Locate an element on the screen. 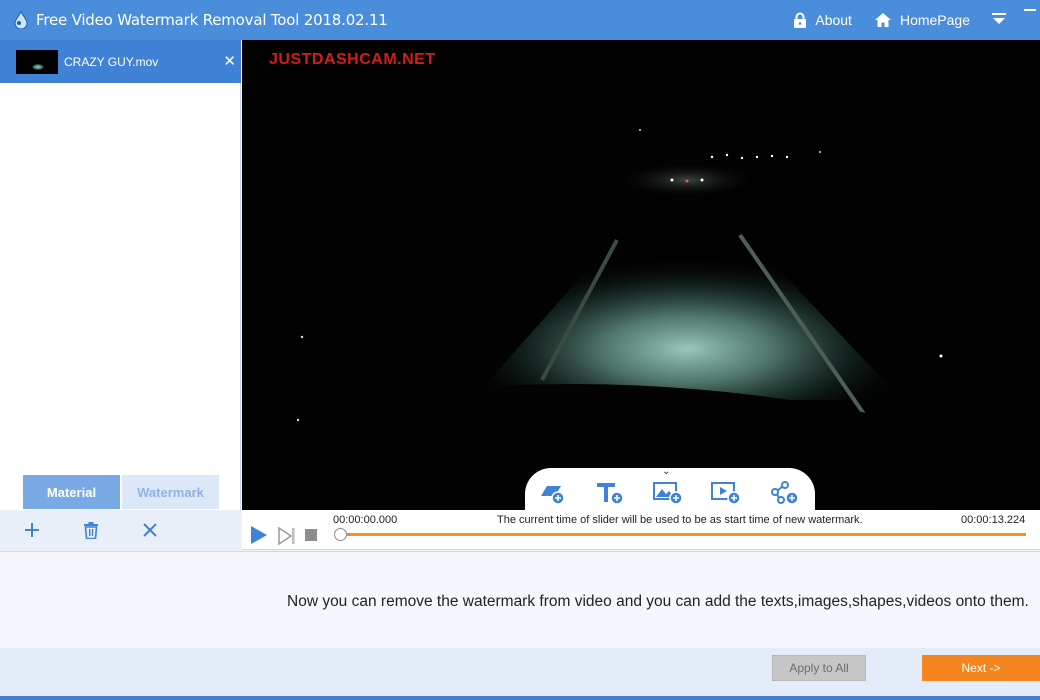  material-toolbar is located at coordinates (120, 530).